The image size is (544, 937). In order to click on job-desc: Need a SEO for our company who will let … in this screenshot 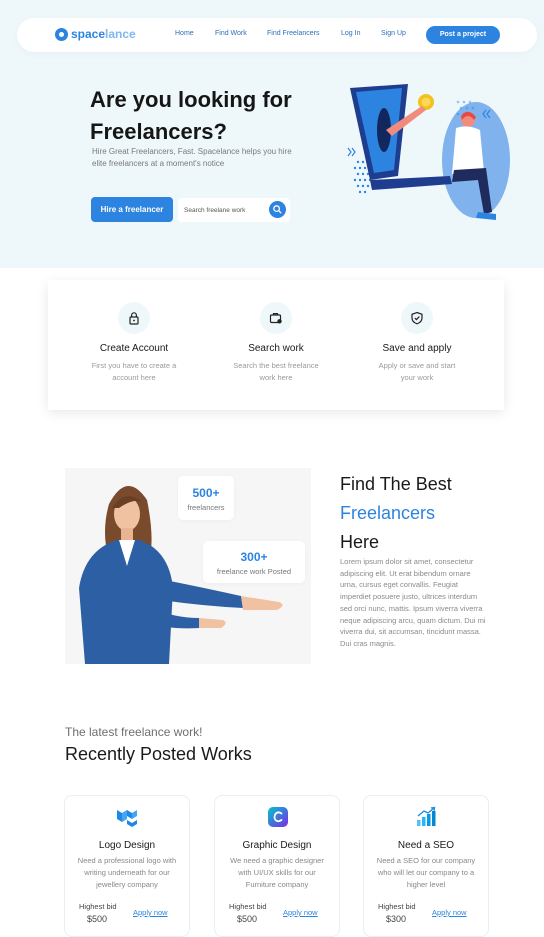, I will do `click(426, 872)`.